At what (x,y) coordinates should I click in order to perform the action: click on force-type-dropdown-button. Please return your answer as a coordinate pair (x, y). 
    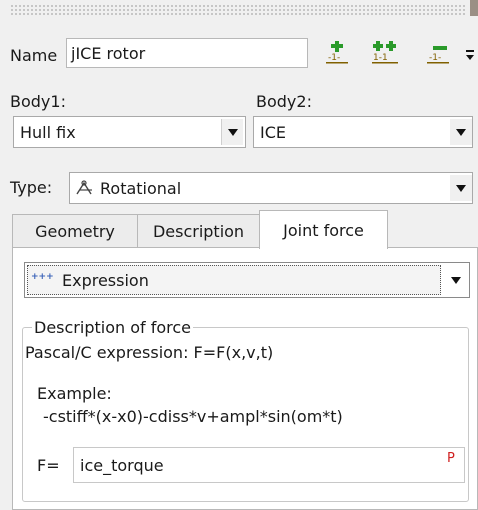
    Looking at the image, I should click on (456, 280).